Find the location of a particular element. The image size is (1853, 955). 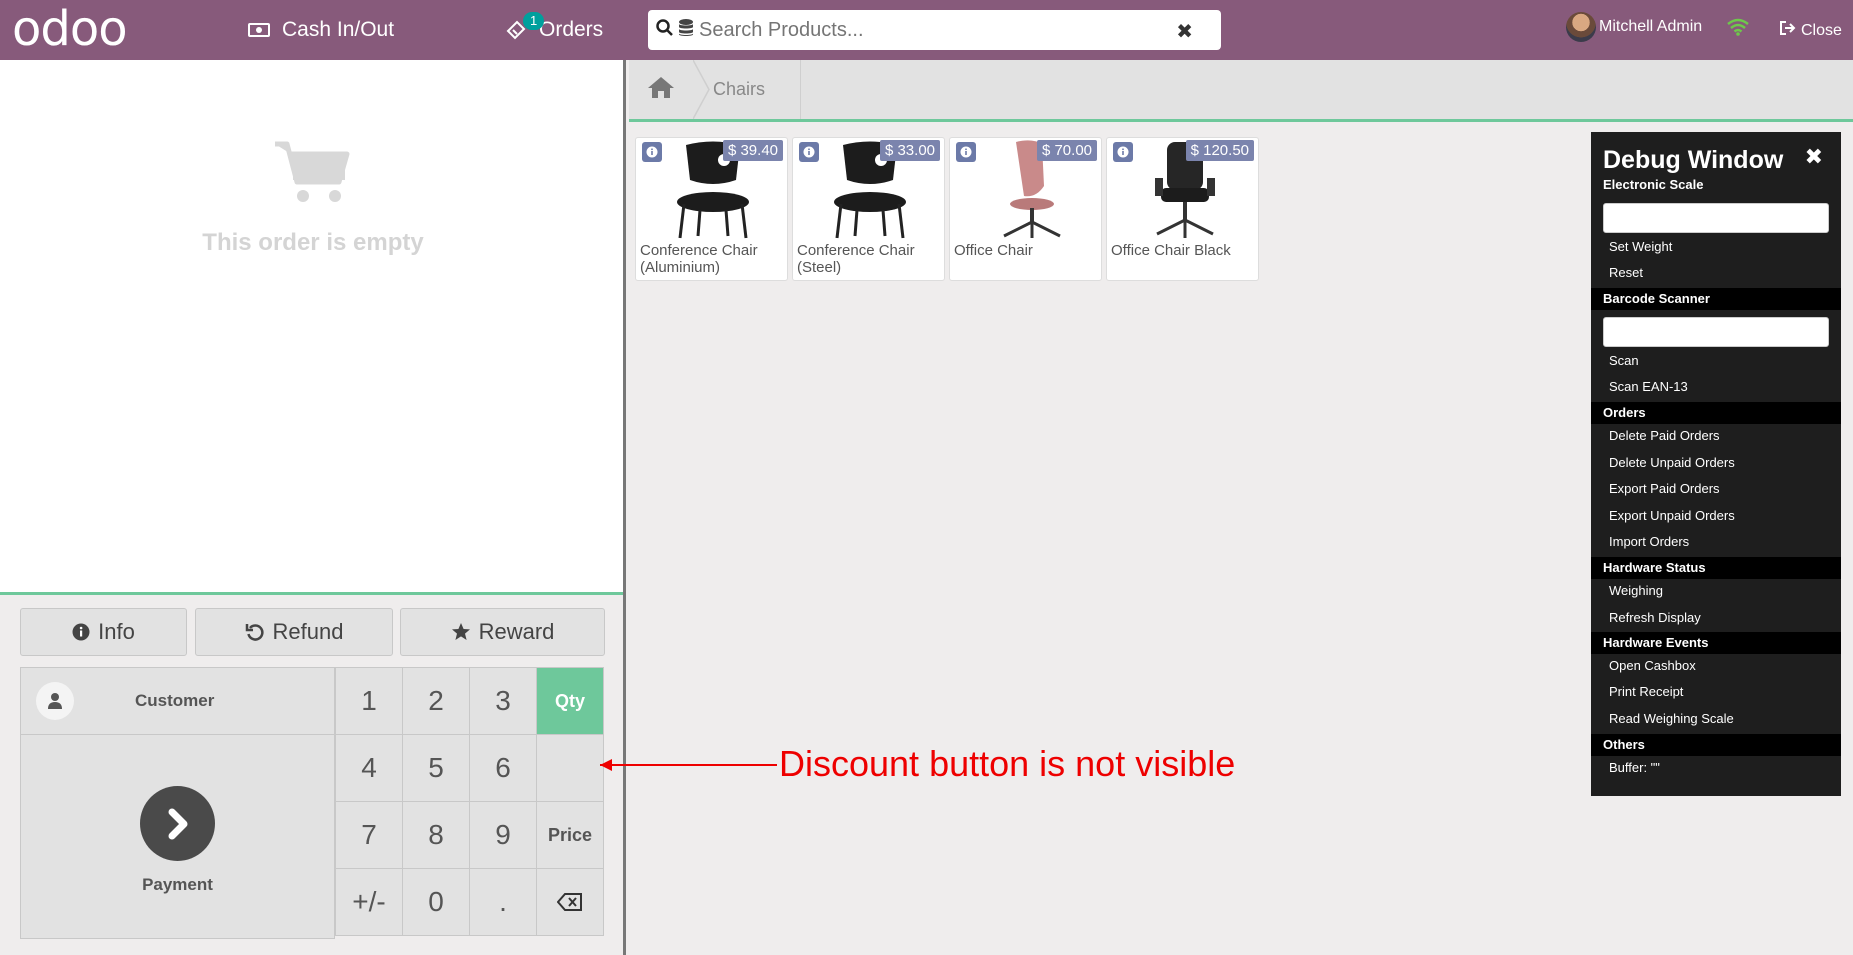

numpad-decimal: . is located at coordinates (503, 902).